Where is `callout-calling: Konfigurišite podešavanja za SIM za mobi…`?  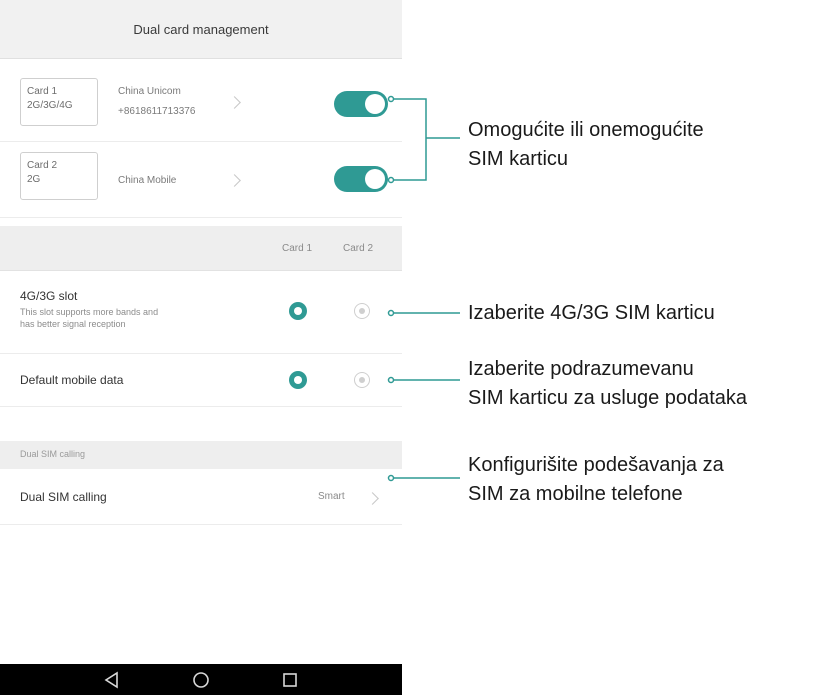
callout-calling: Konfigurišite podešavanja za SIM za mobi… is located at coordinates (596, 480).